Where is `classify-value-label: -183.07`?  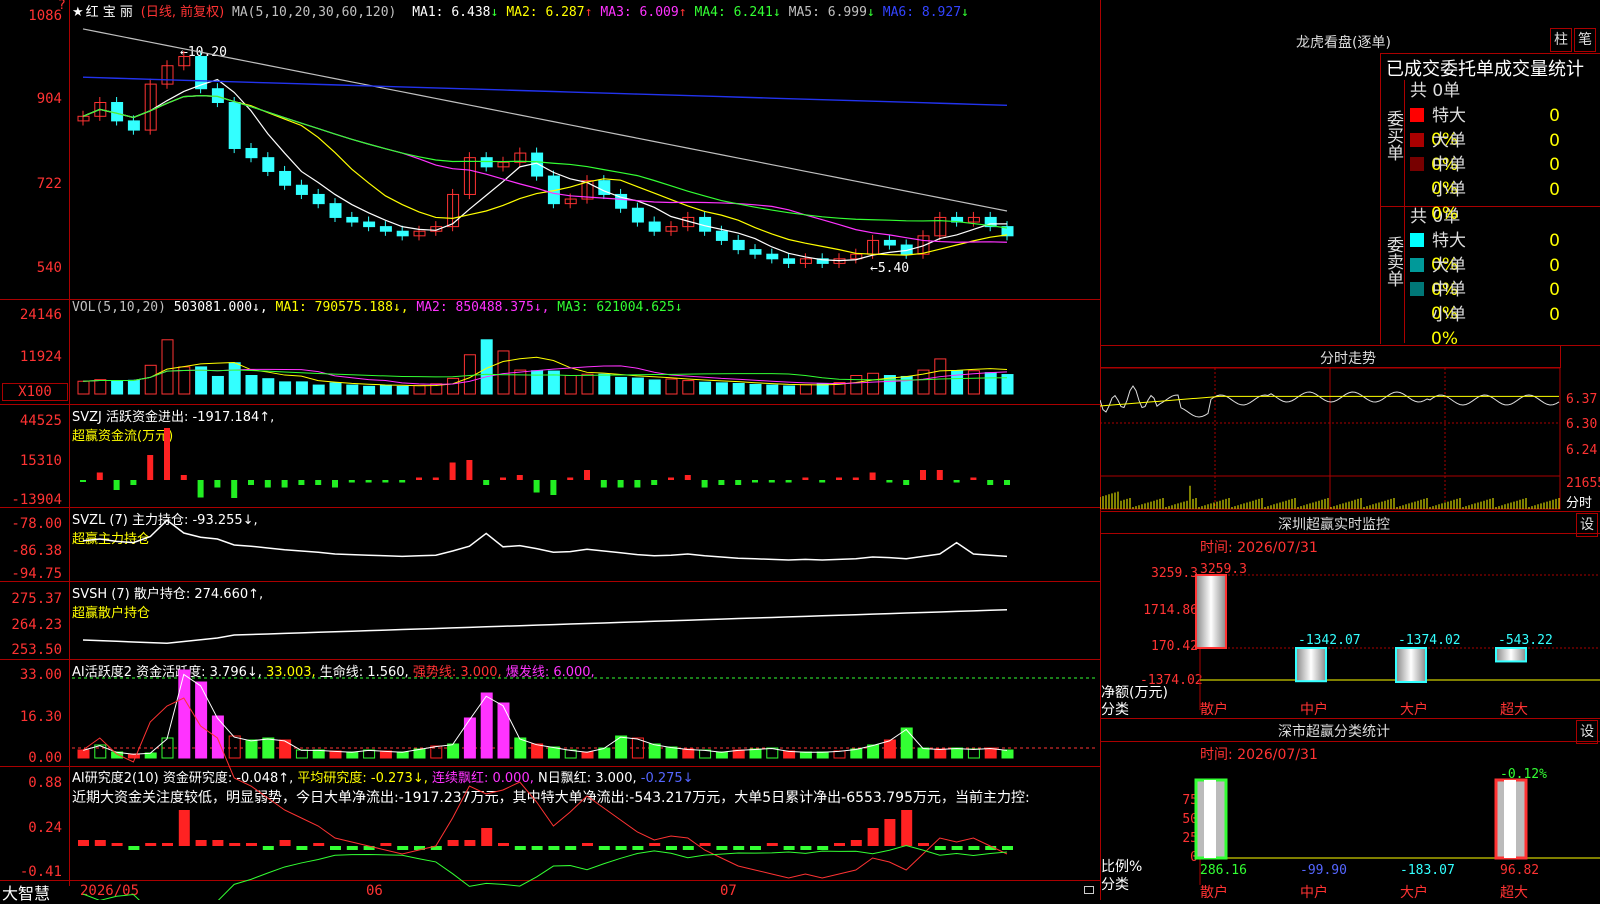 classify-value-label: -183.07 is located at coordinates (1427, 870).